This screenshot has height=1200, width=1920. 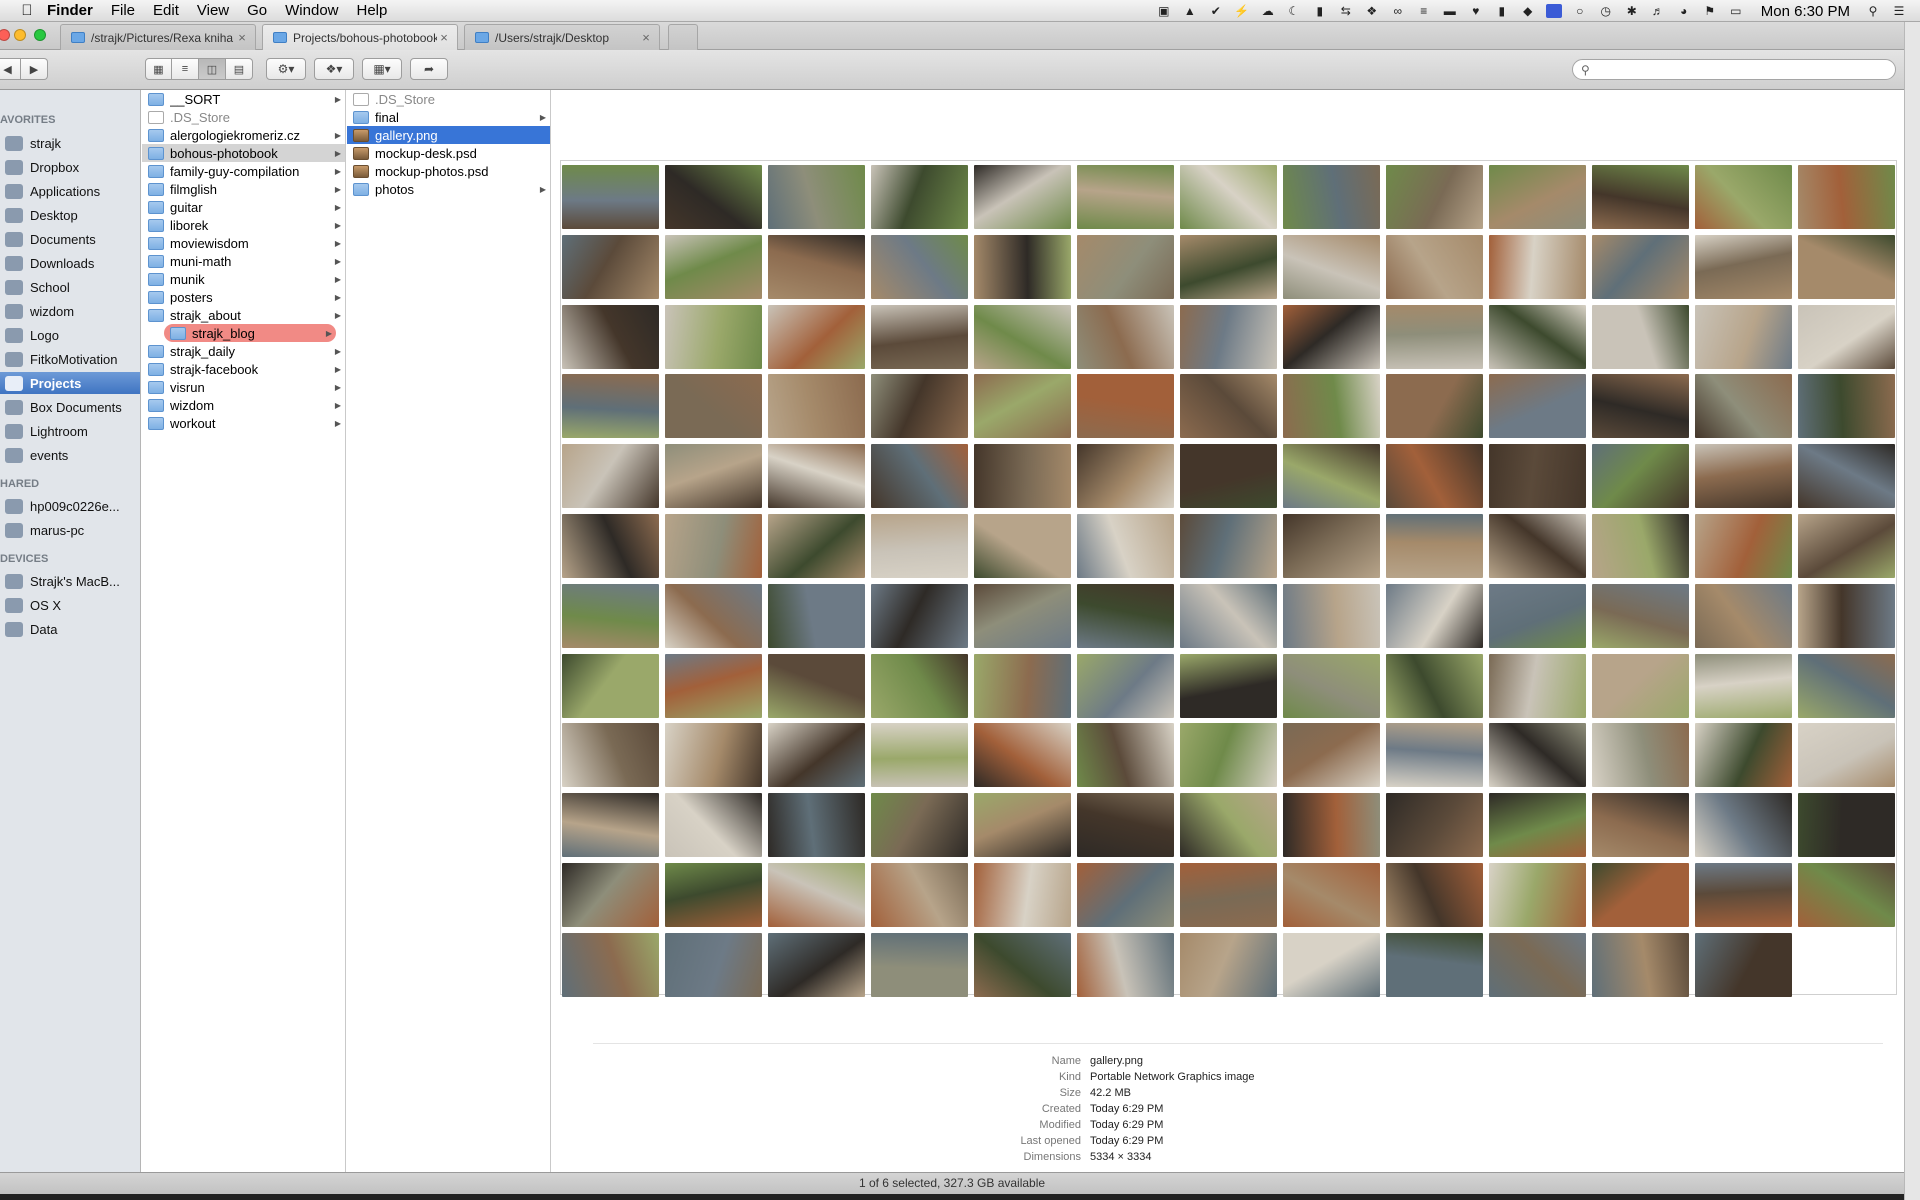 I want to click on sidebar-item-documents: Documents, so click(x=70, y=239).